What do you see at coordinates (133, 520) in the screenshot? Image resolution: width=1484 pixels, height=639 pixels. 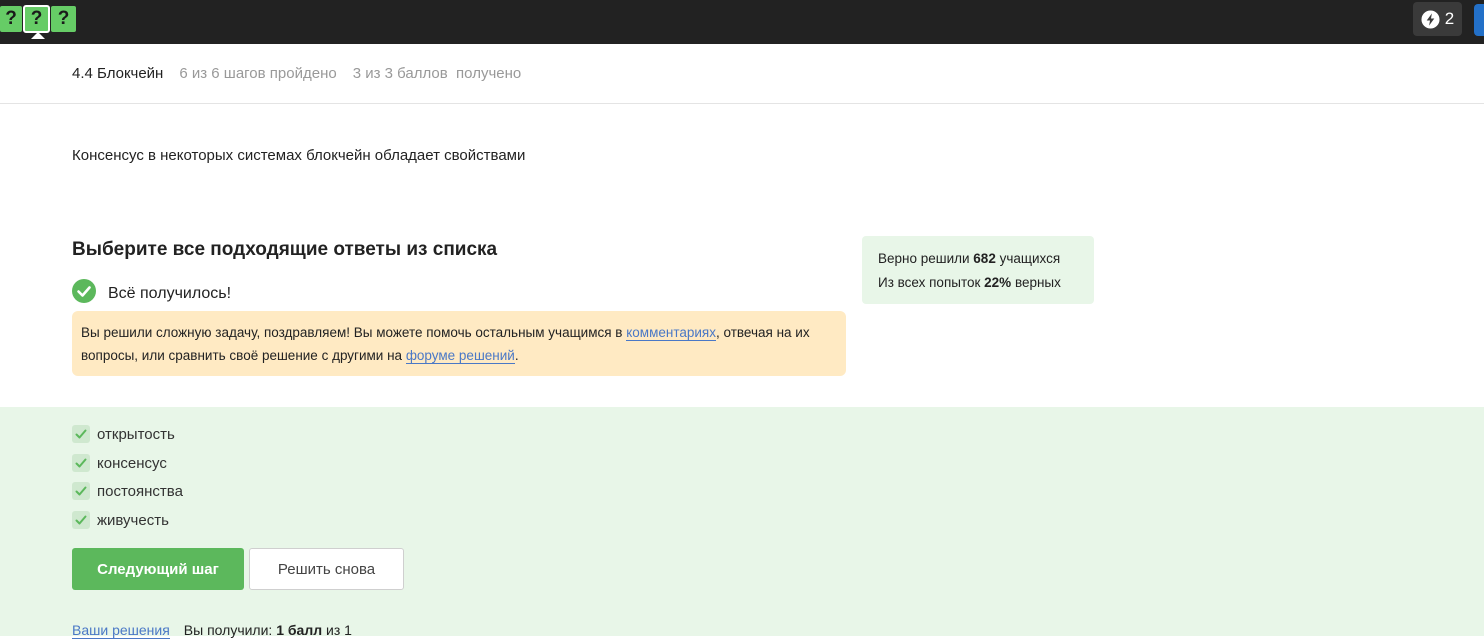 I see `answer-option-label: живучесть` at bounding box center [133, 520].